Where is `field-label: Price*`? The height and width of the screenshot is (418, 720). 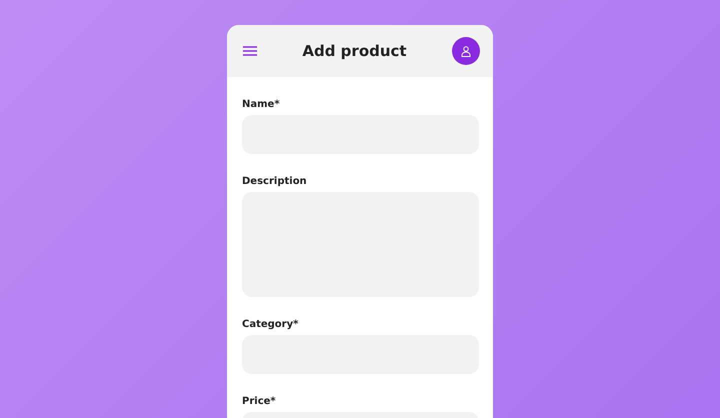 field-label: Price* is located at coordinates (259, 402).